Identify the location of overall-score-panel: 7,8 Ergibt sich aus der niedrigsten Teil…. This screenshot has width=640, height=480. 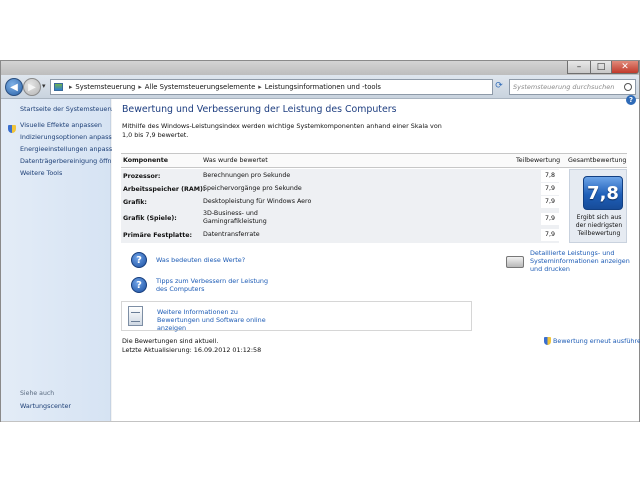
(598, 206).